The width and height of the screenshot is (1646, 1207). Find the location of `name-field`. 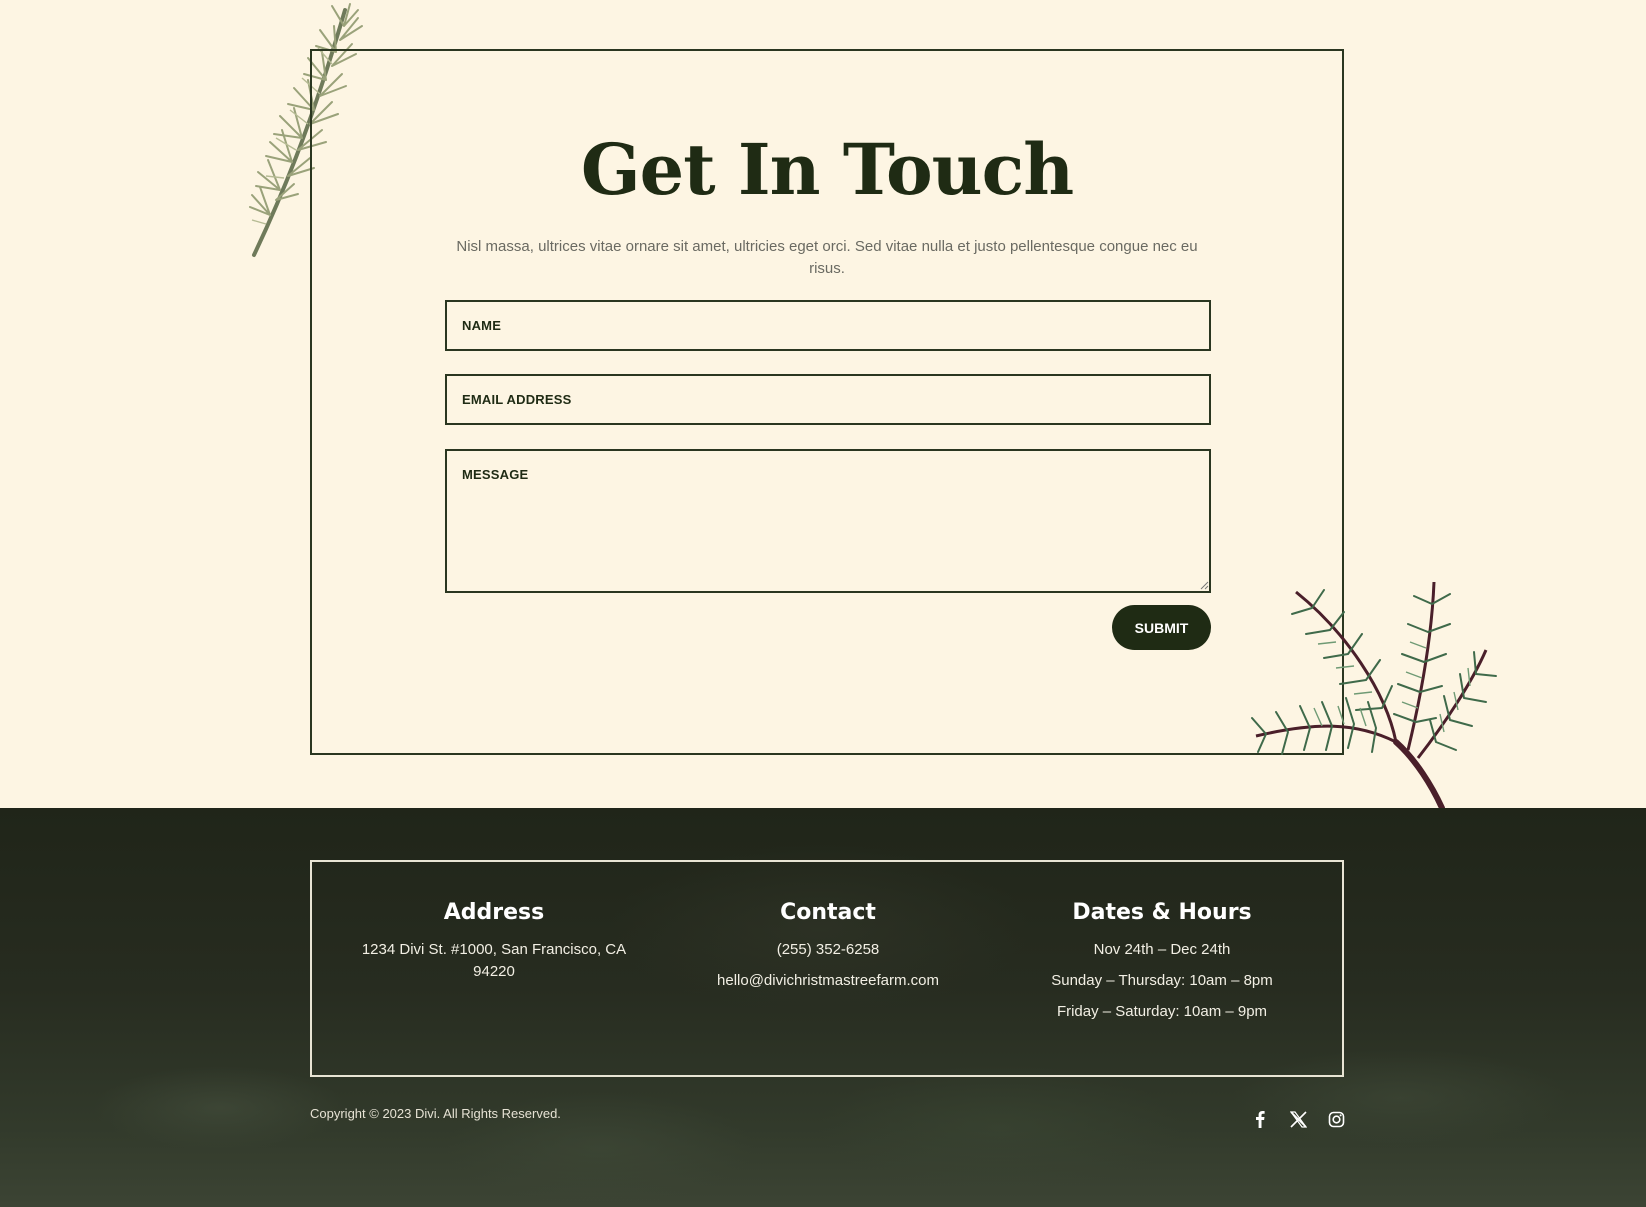

name-field is located at coordinates (828, 325).